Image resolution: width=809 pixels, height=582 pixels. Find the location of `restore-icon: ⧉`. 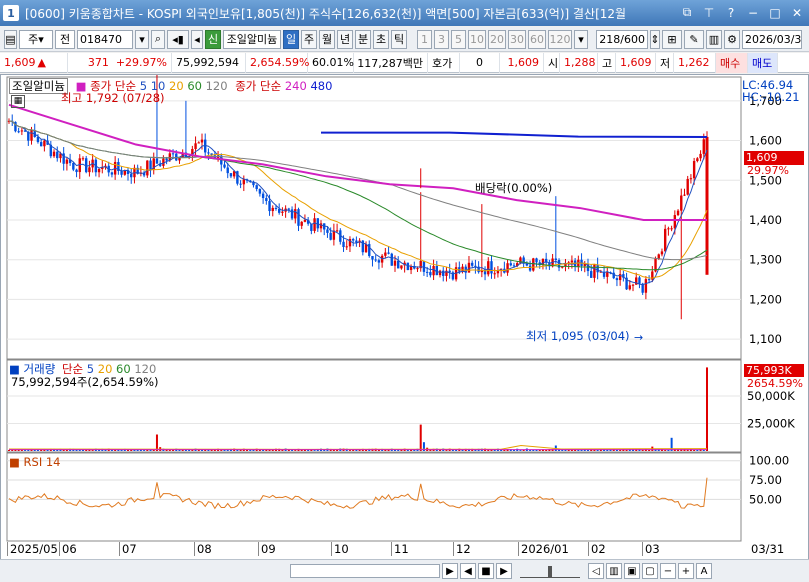

restore-icon: ⧉ is located at coordinates (687, 12).